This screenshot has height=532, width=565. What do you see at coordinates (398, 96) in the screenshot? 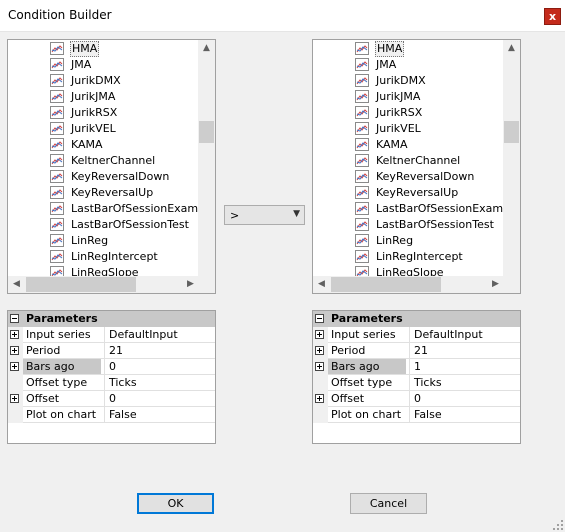
I see `list-item-label: JurikJMA` at bounding box center [398, 96].